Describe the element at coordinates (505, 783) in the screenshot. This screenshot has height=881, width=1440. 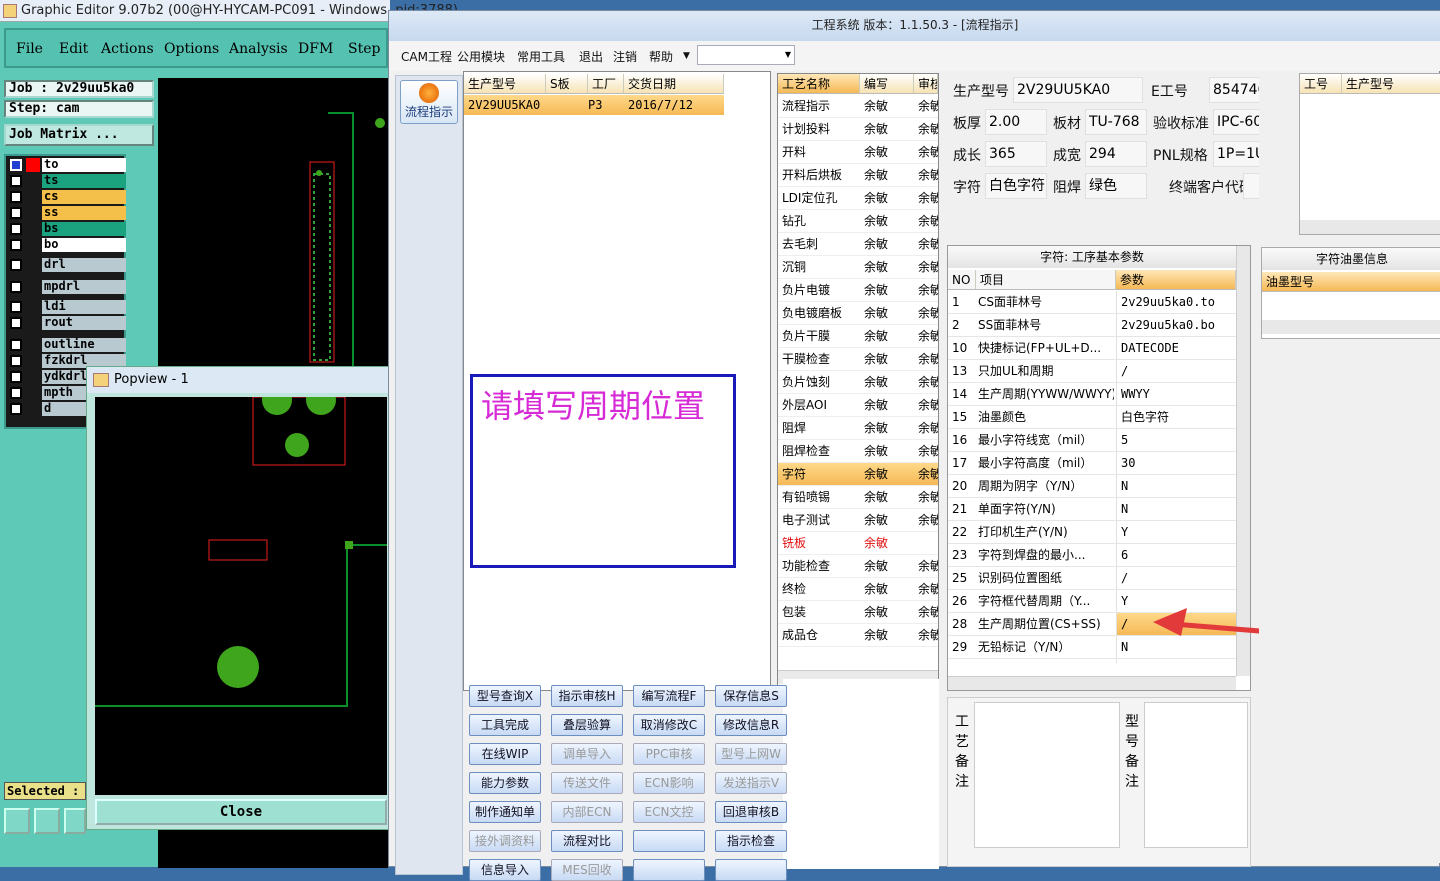
I see `action-button: 能力参数` at that location.